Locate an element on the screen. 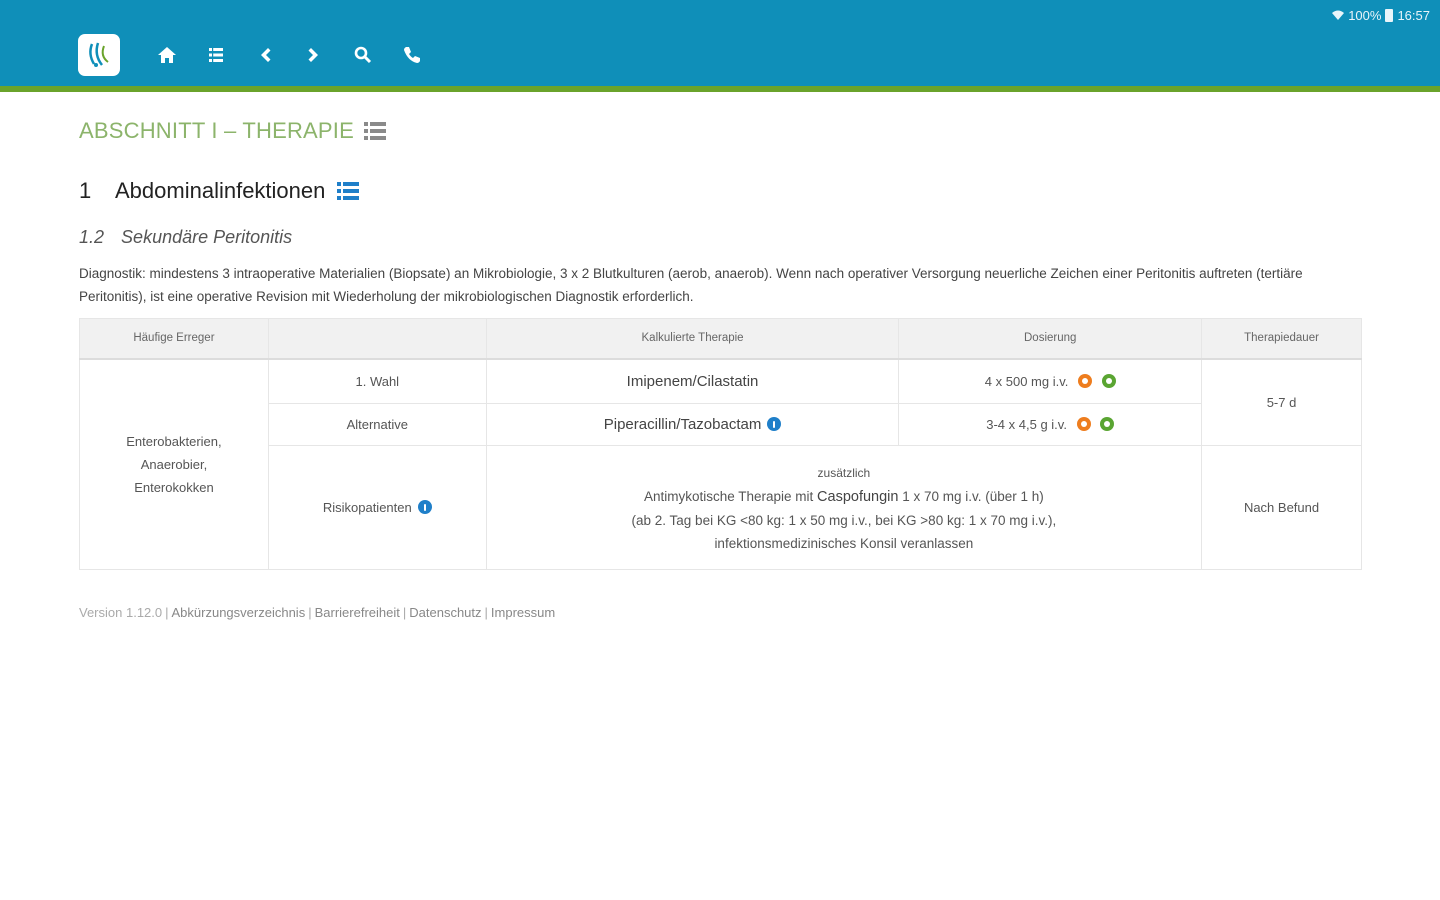 The height and width of the screenshot is (900, 1440). search-button is located at coordinates (362, 55).